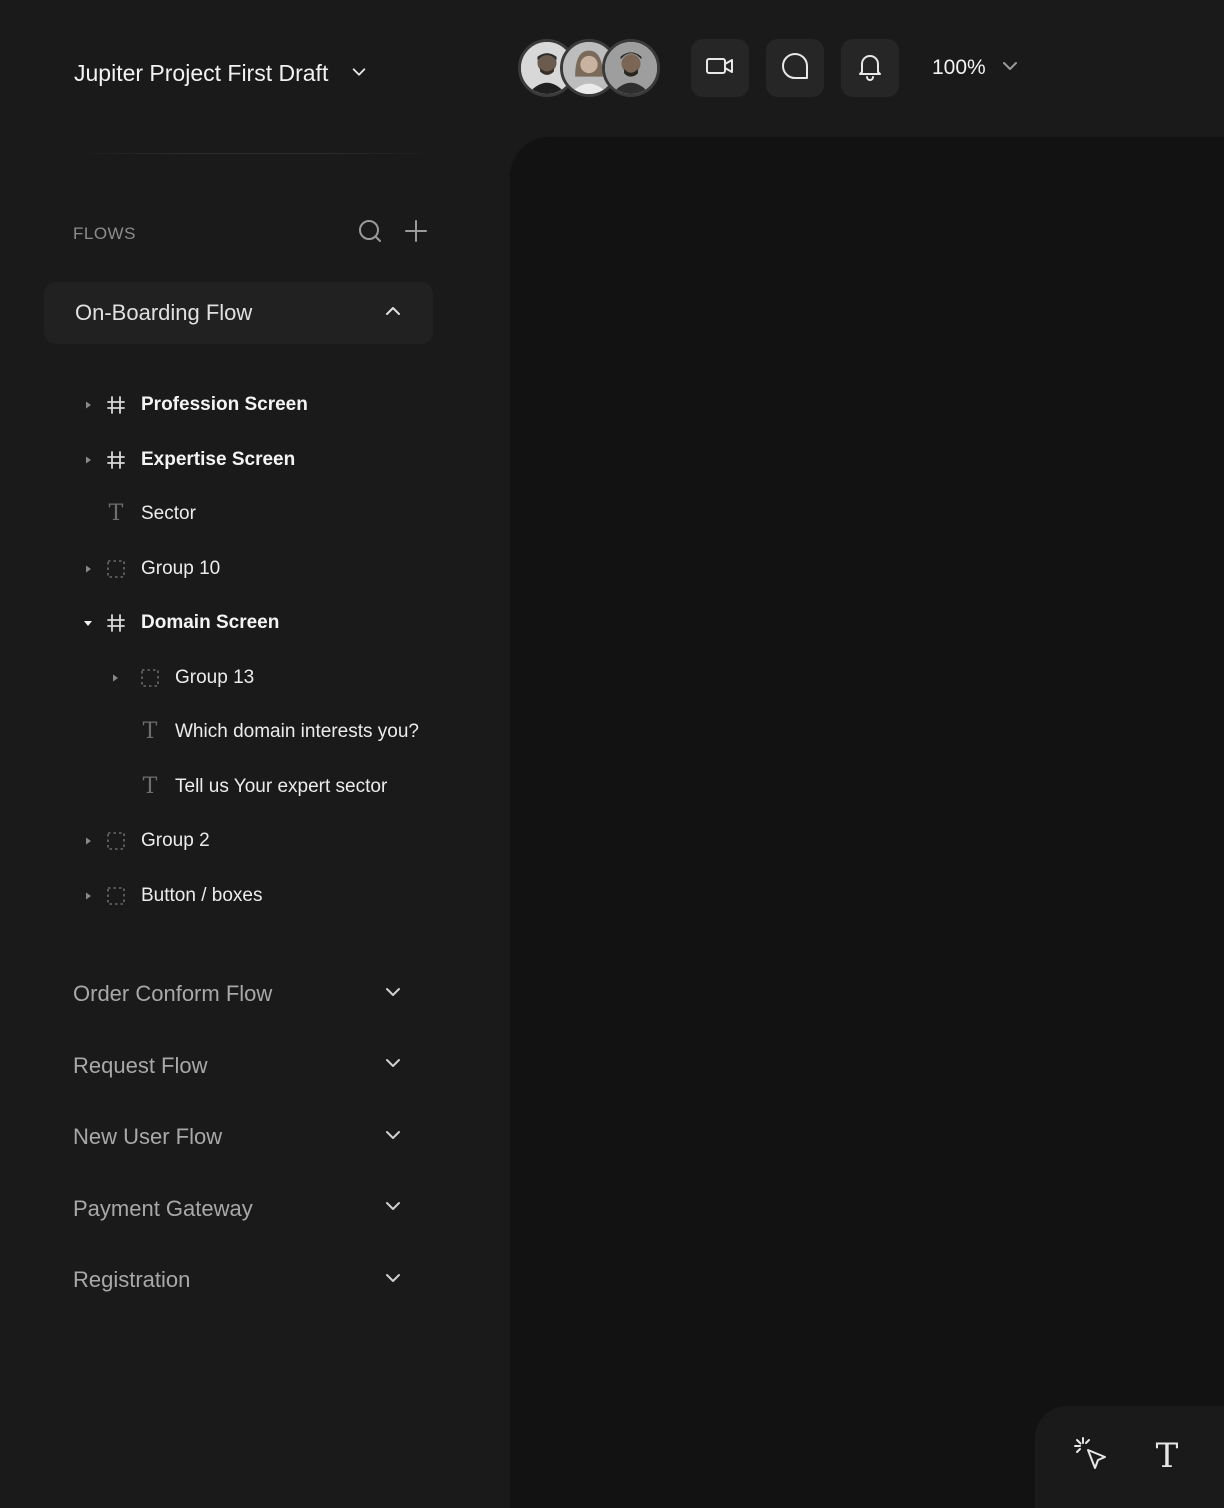  I want to click on bell-icon, so click(870, 68).